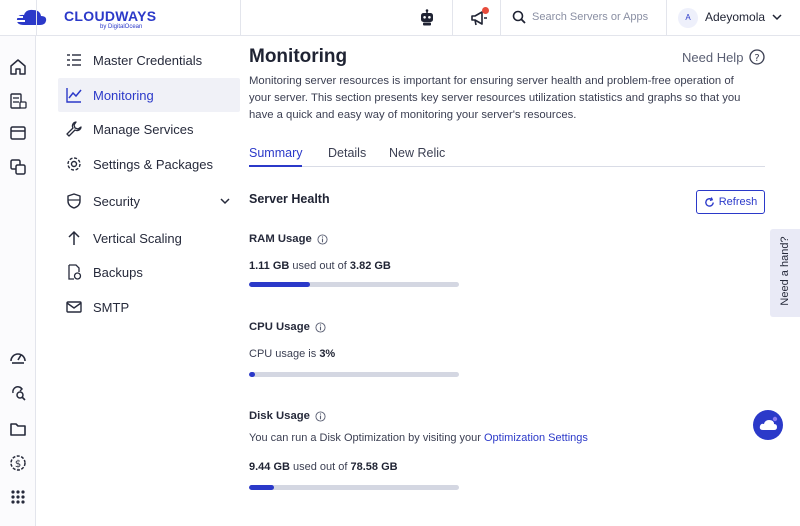 The width and height of the screenshot is (800, 526). Describe the element at coordinates (137, 238) in the screenshot. I see `nav-label: Vertical Scaling` at that location.